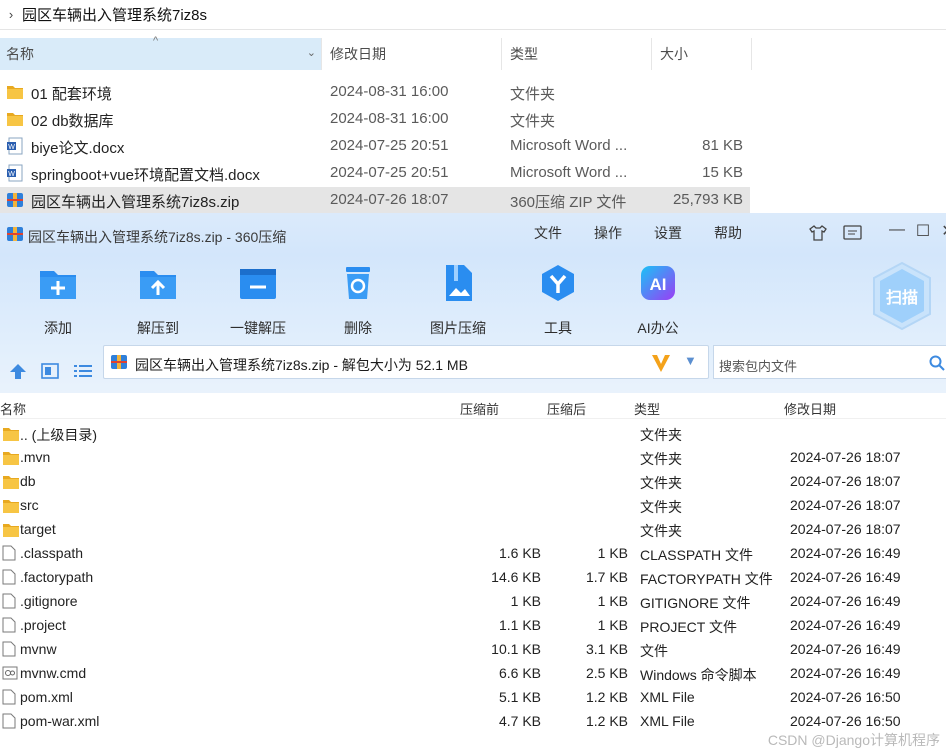 The image size is (946, 755). What do you see at coordinates (758, 365) in the screenshot?
I see `search-input: 搜索包内文件` at bounding box center [758, 365].